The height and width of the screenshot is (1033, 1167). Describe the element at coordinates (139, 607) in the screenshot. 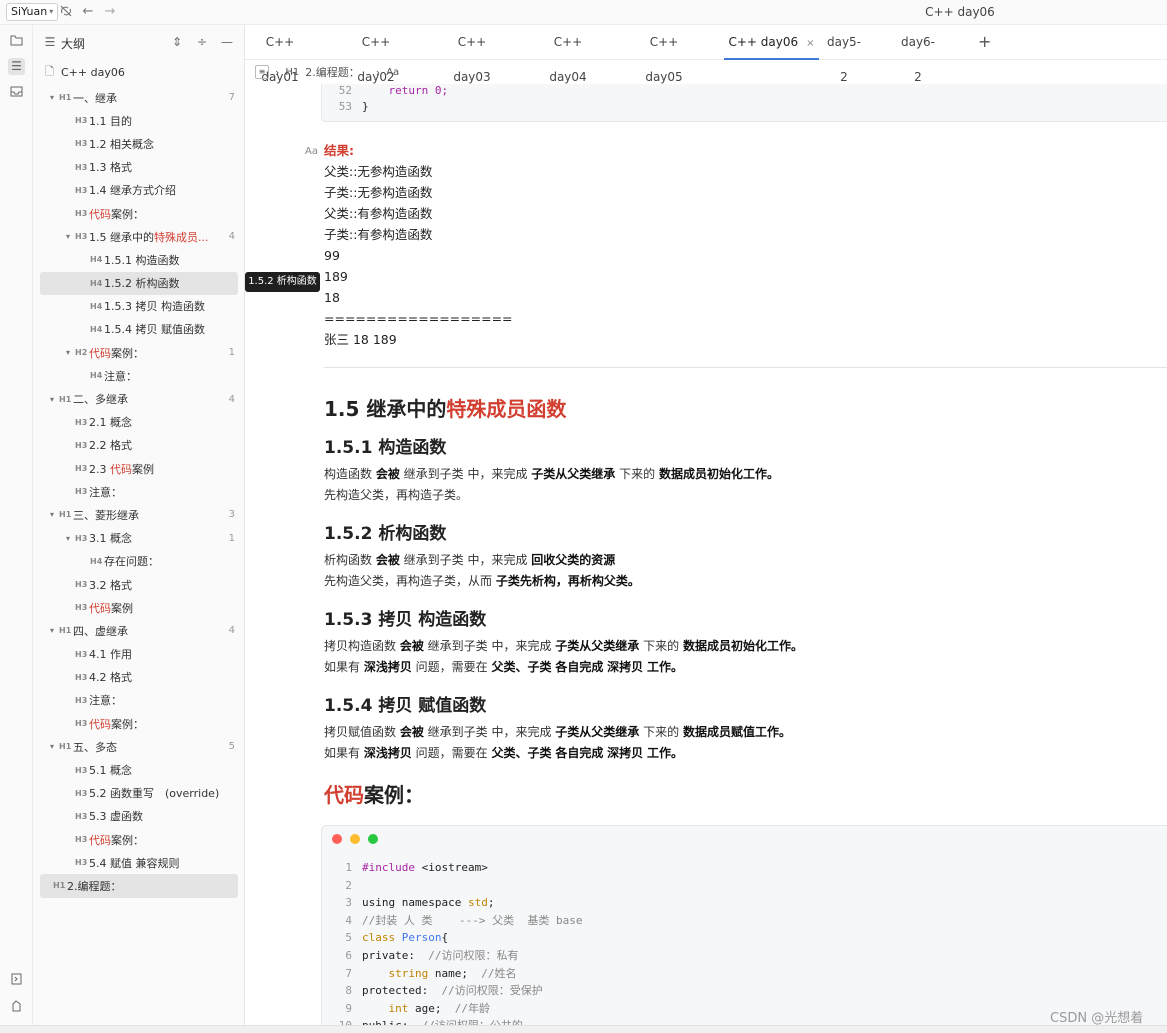

I see `outline-item: H3 代码案例` at that location.